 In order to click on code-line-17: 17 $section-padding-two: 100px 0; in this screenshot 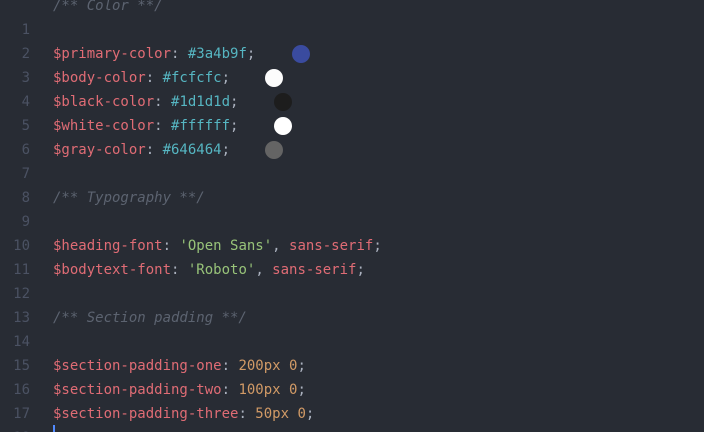, I will do `click(352, 400)`.